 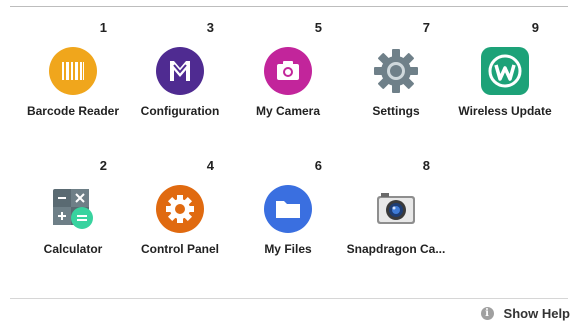 I want to click on show-help-button: i Show Help, so click(x=525, y=313).